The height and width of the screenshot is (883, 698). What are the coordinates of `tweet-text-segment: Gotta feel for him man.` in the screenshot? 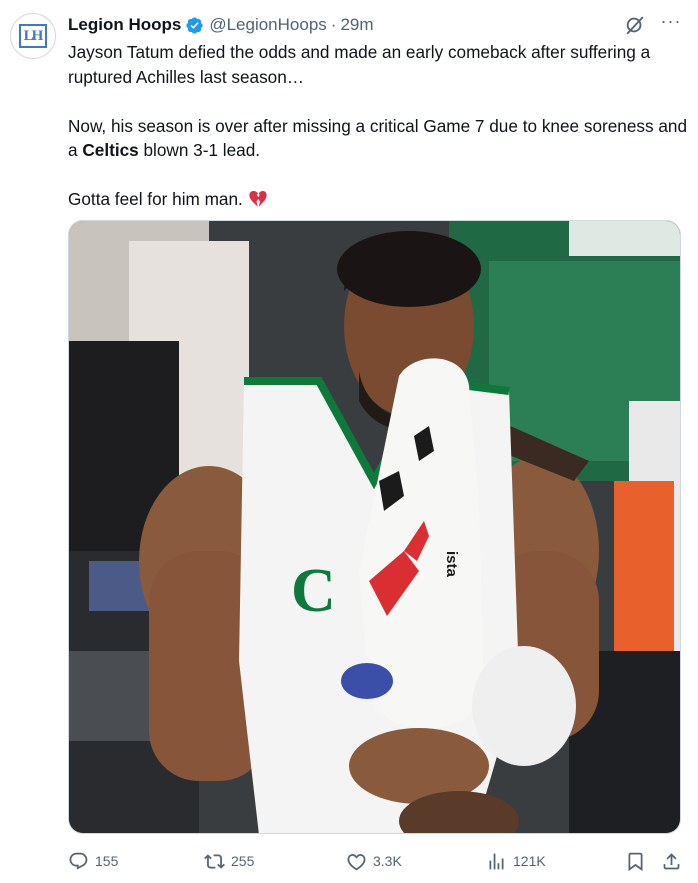 It's located at (155, 199).